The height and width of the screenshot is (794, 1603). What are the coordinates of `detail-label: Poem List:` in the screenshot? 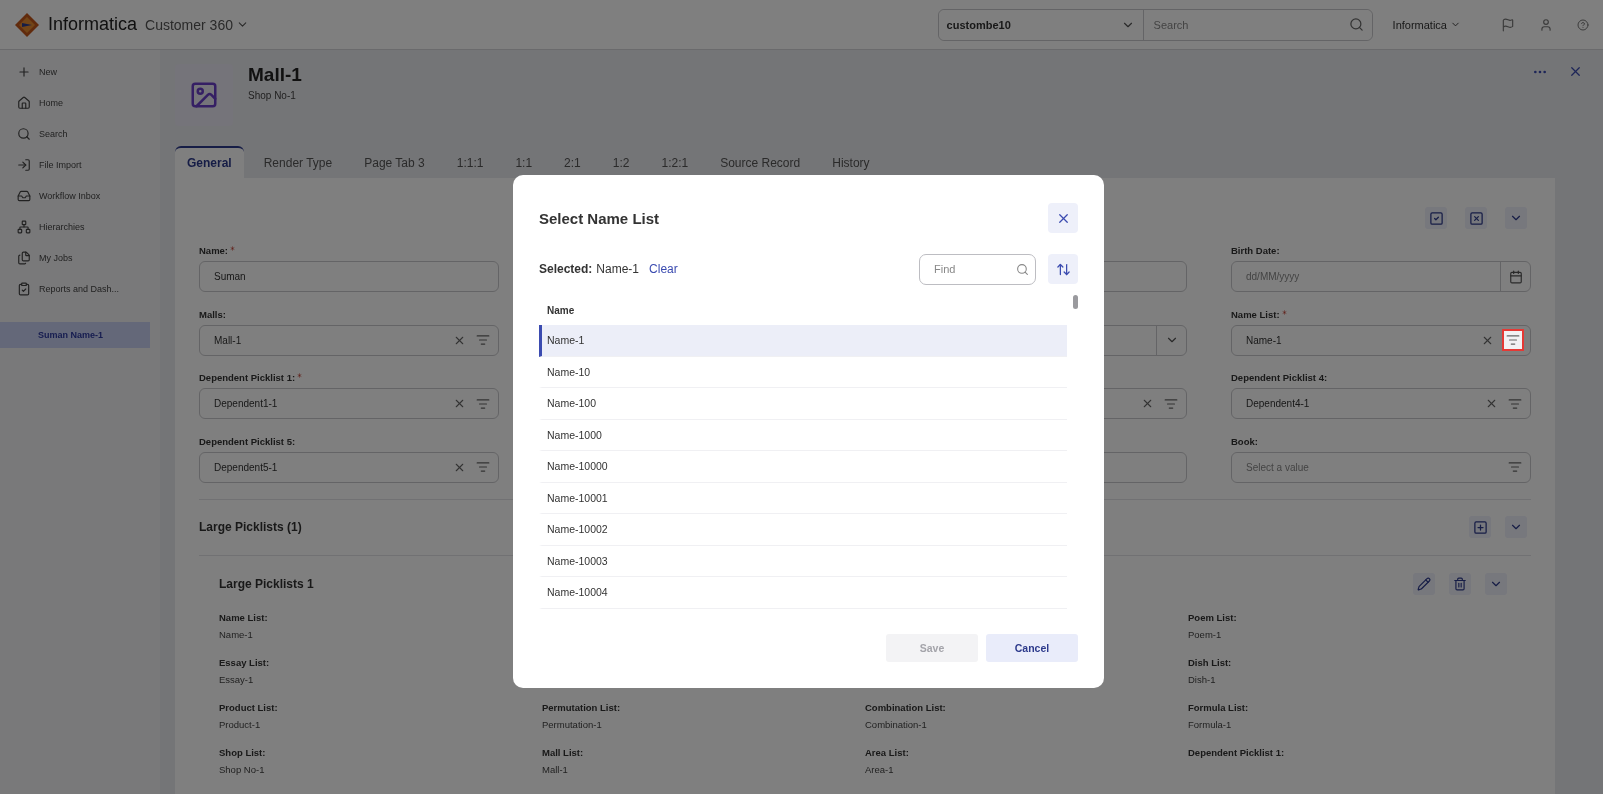 It's located at (1213, 617).